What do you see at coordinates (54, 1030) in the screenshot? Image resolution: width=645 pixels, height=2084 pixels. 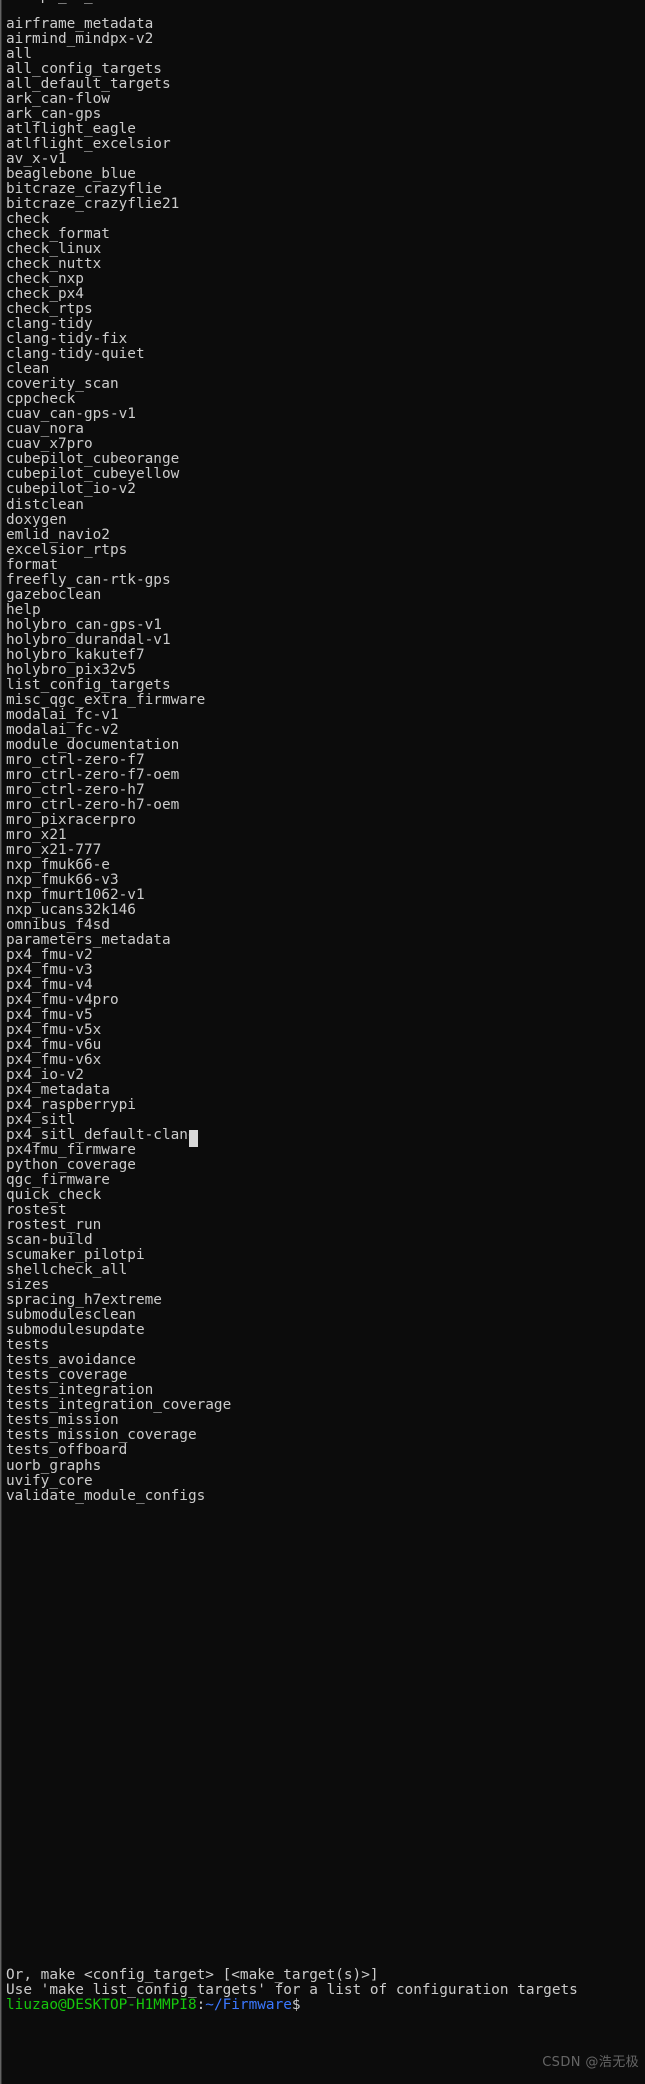 I see `make-target-row: px4_fmu-v5x` at bounding box center [54, 1030].